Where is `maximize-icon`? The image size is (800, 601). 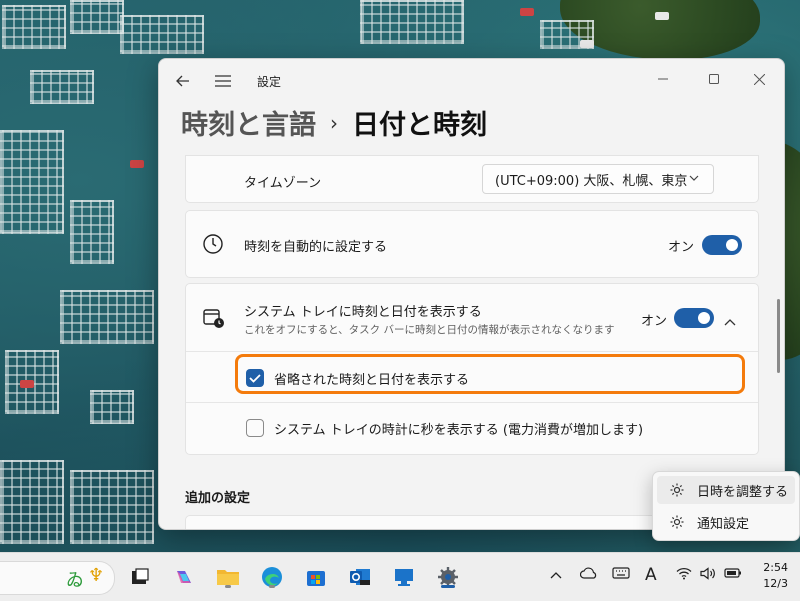 maximize-icon is located at coordinates (714, 79).